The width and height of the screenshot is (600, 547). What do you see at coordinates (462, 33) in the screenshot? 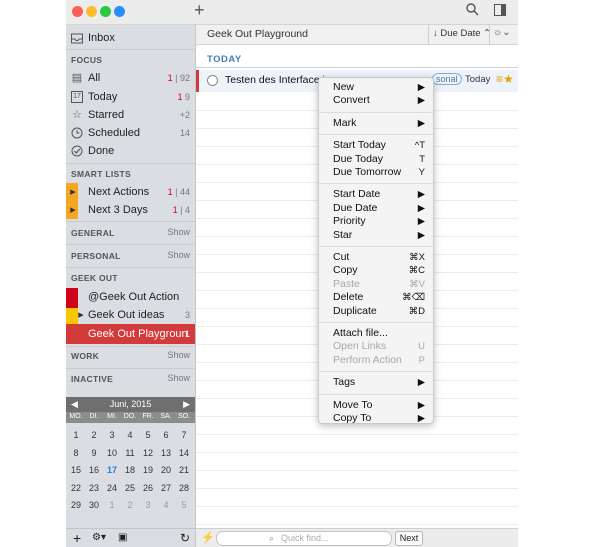
I see `sort-by-menu: ↓ Due Date ⌃` at bounding box center [462, 33].